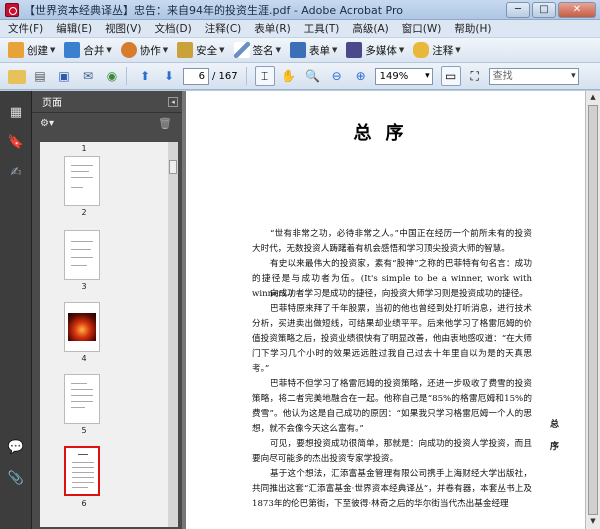  Describe the element at coordinates (337, 76) in the screenshot. I see `zoom-out-icon: ⊖` at that location.